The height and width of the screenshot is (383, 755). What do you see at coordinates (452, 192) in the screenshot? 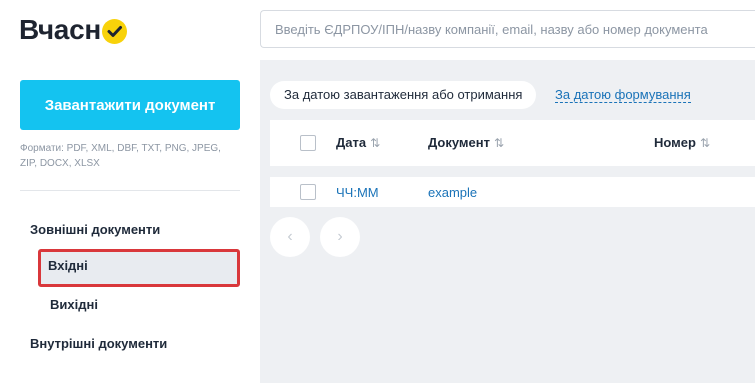
I see `row-document-title: example` at bounding box center [452, 192].